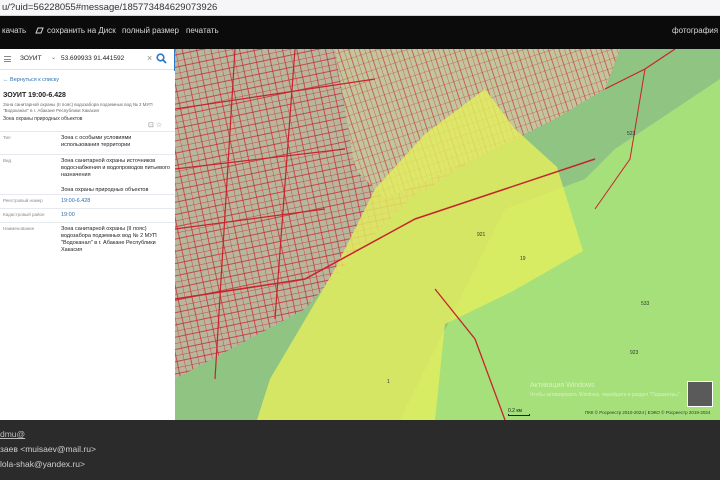  I want to click on recipient-link: dmu@, so click(12, 434).